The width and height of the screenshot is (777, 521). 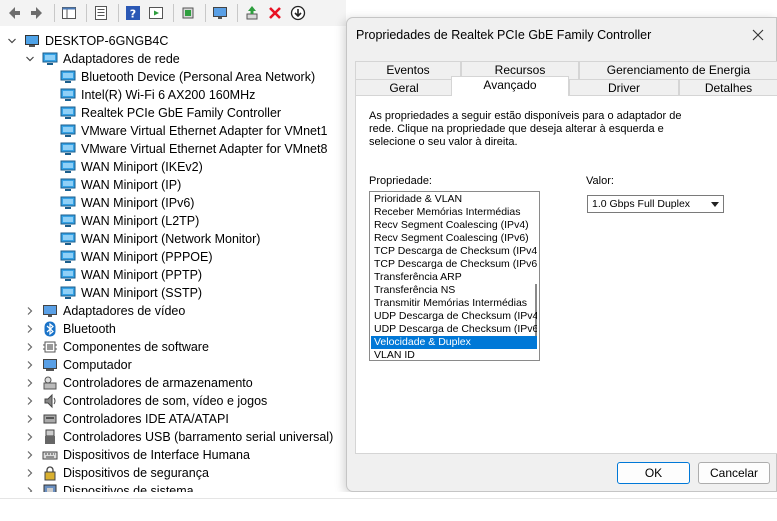 I want to click on scan-hardware-changes-button, so click(x=188, y=13).